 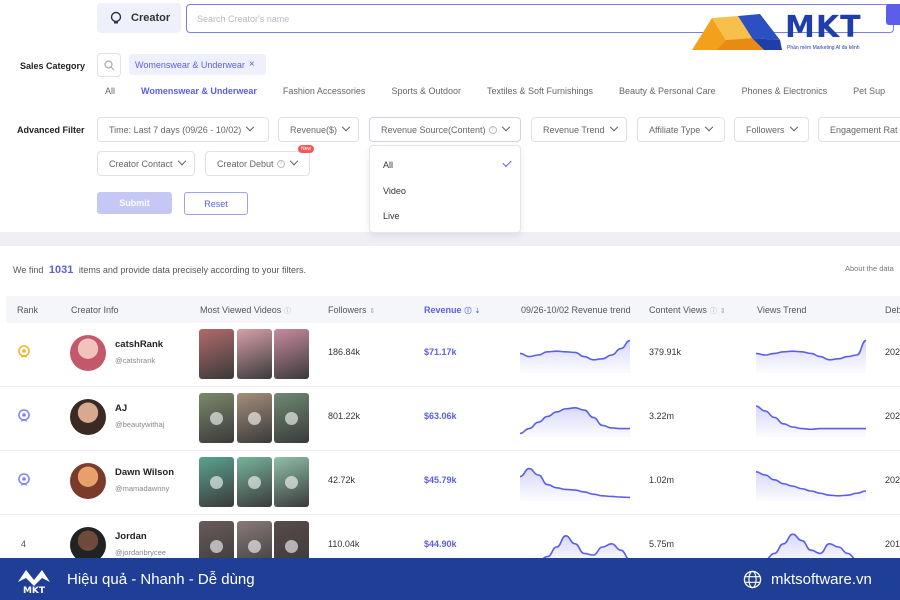 What do you see at coordinates (131, 536) in the screenshot?
I see `creator-name: Jordan` at bounding box center [131, 536].